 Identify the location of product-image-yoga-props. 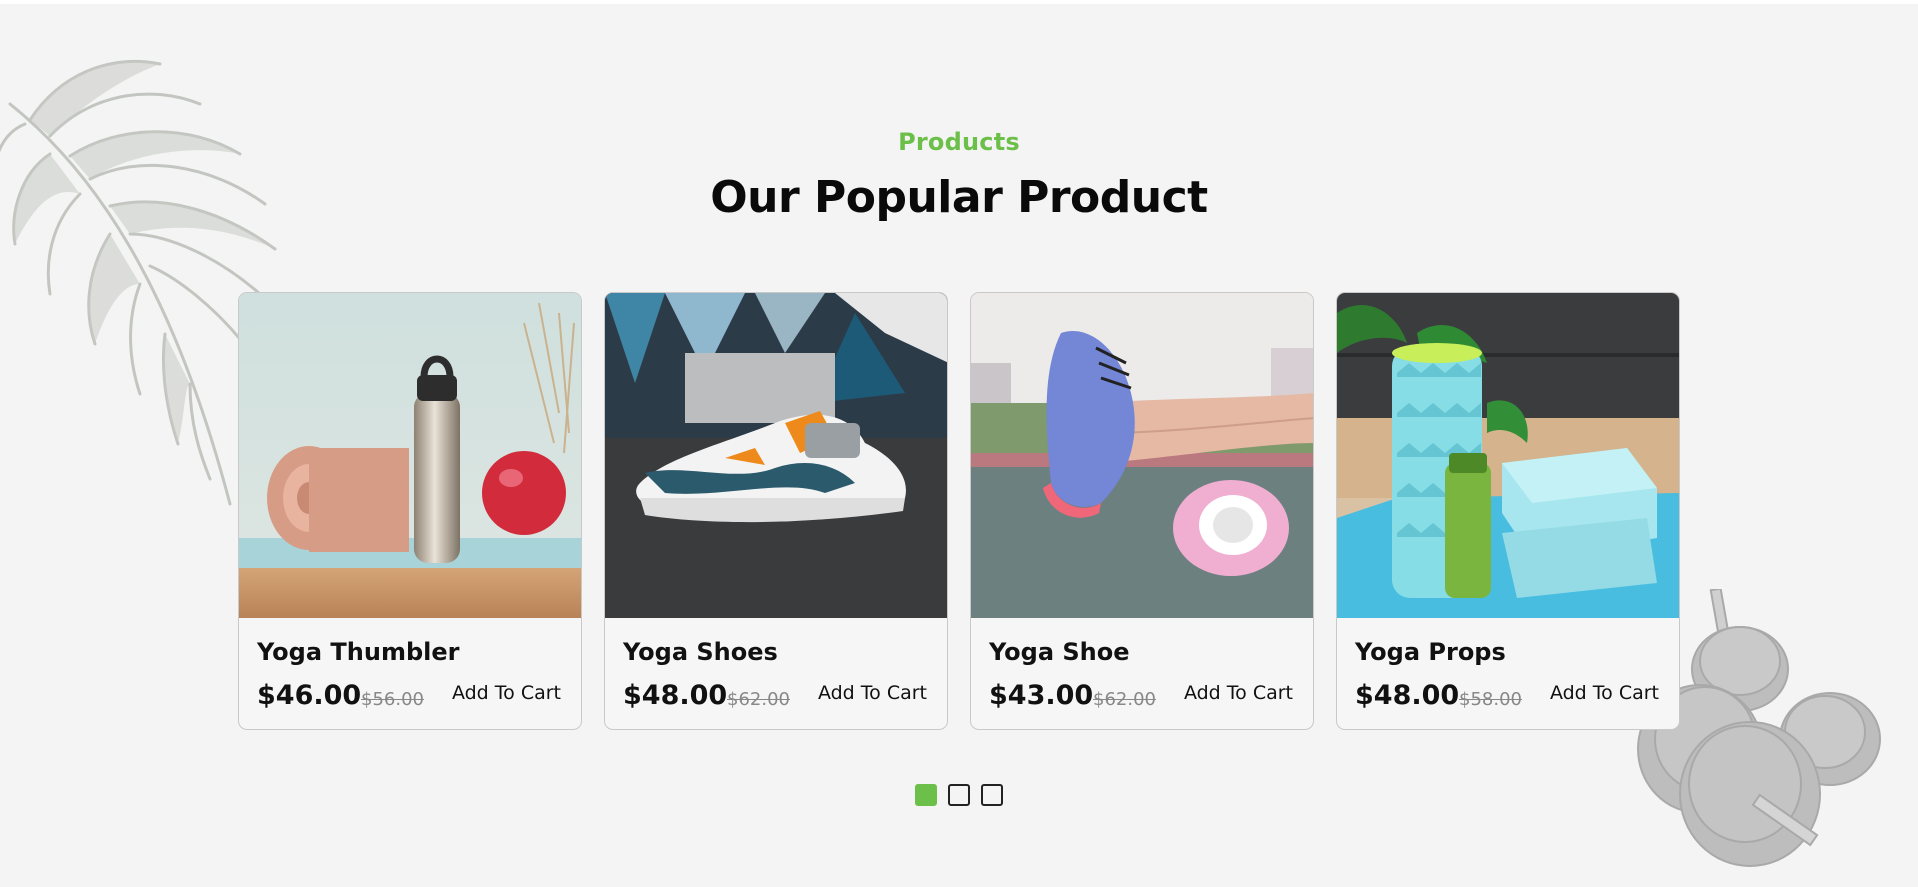
(1508, 455).